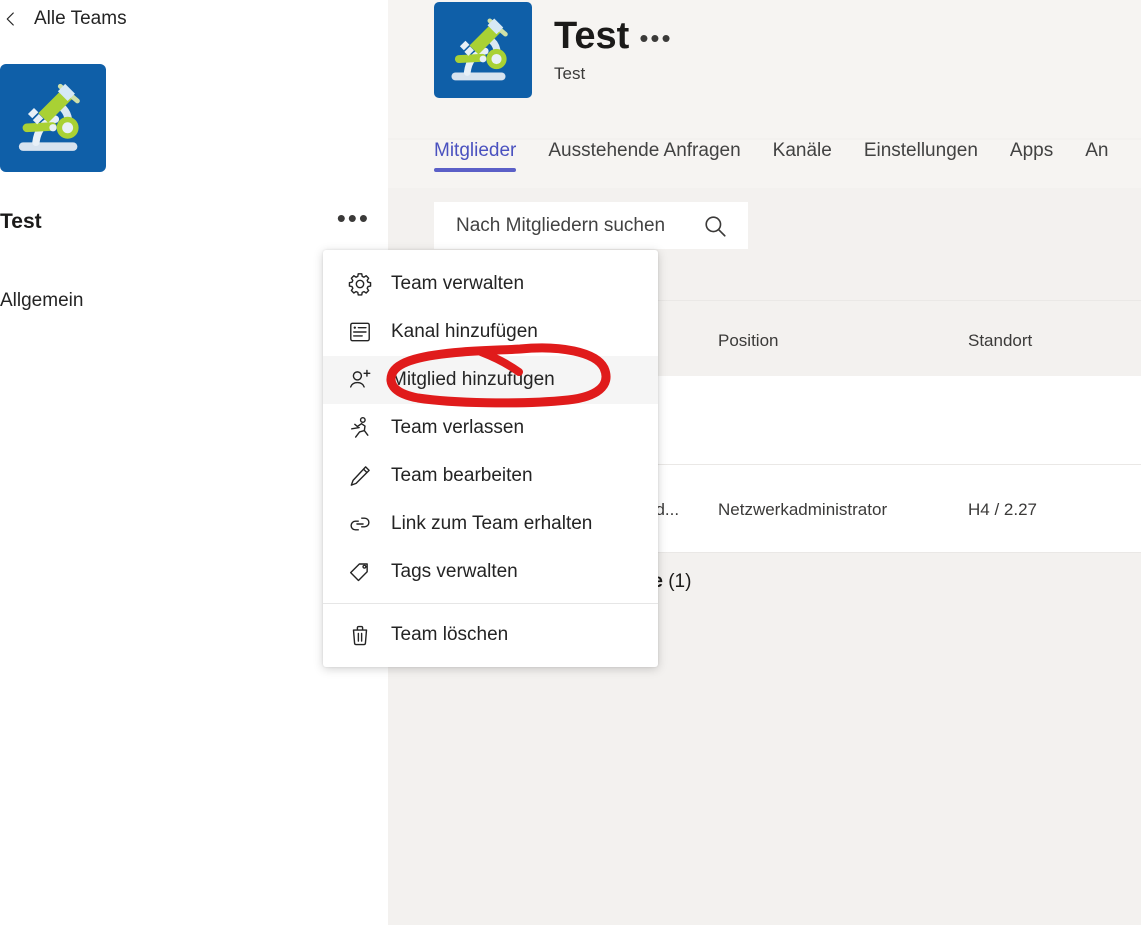  Describe the element at coordinates (644, 150) in the screenshot. I see `tab-label: Ausstehende Anfragen` at that location.